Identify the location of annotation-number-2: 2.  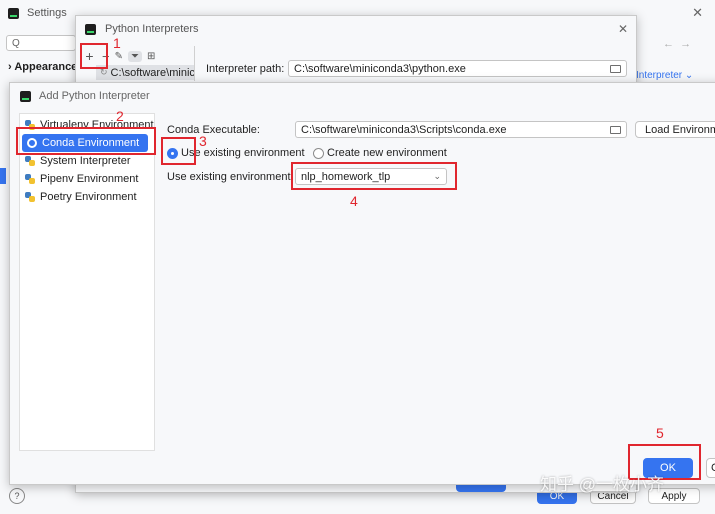
(120, 116).